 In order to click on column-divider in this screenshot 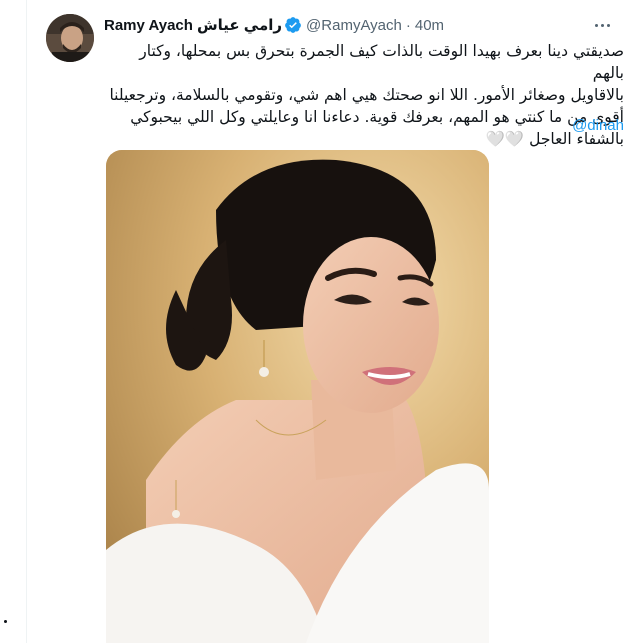, I will do `click(26, 321)`.